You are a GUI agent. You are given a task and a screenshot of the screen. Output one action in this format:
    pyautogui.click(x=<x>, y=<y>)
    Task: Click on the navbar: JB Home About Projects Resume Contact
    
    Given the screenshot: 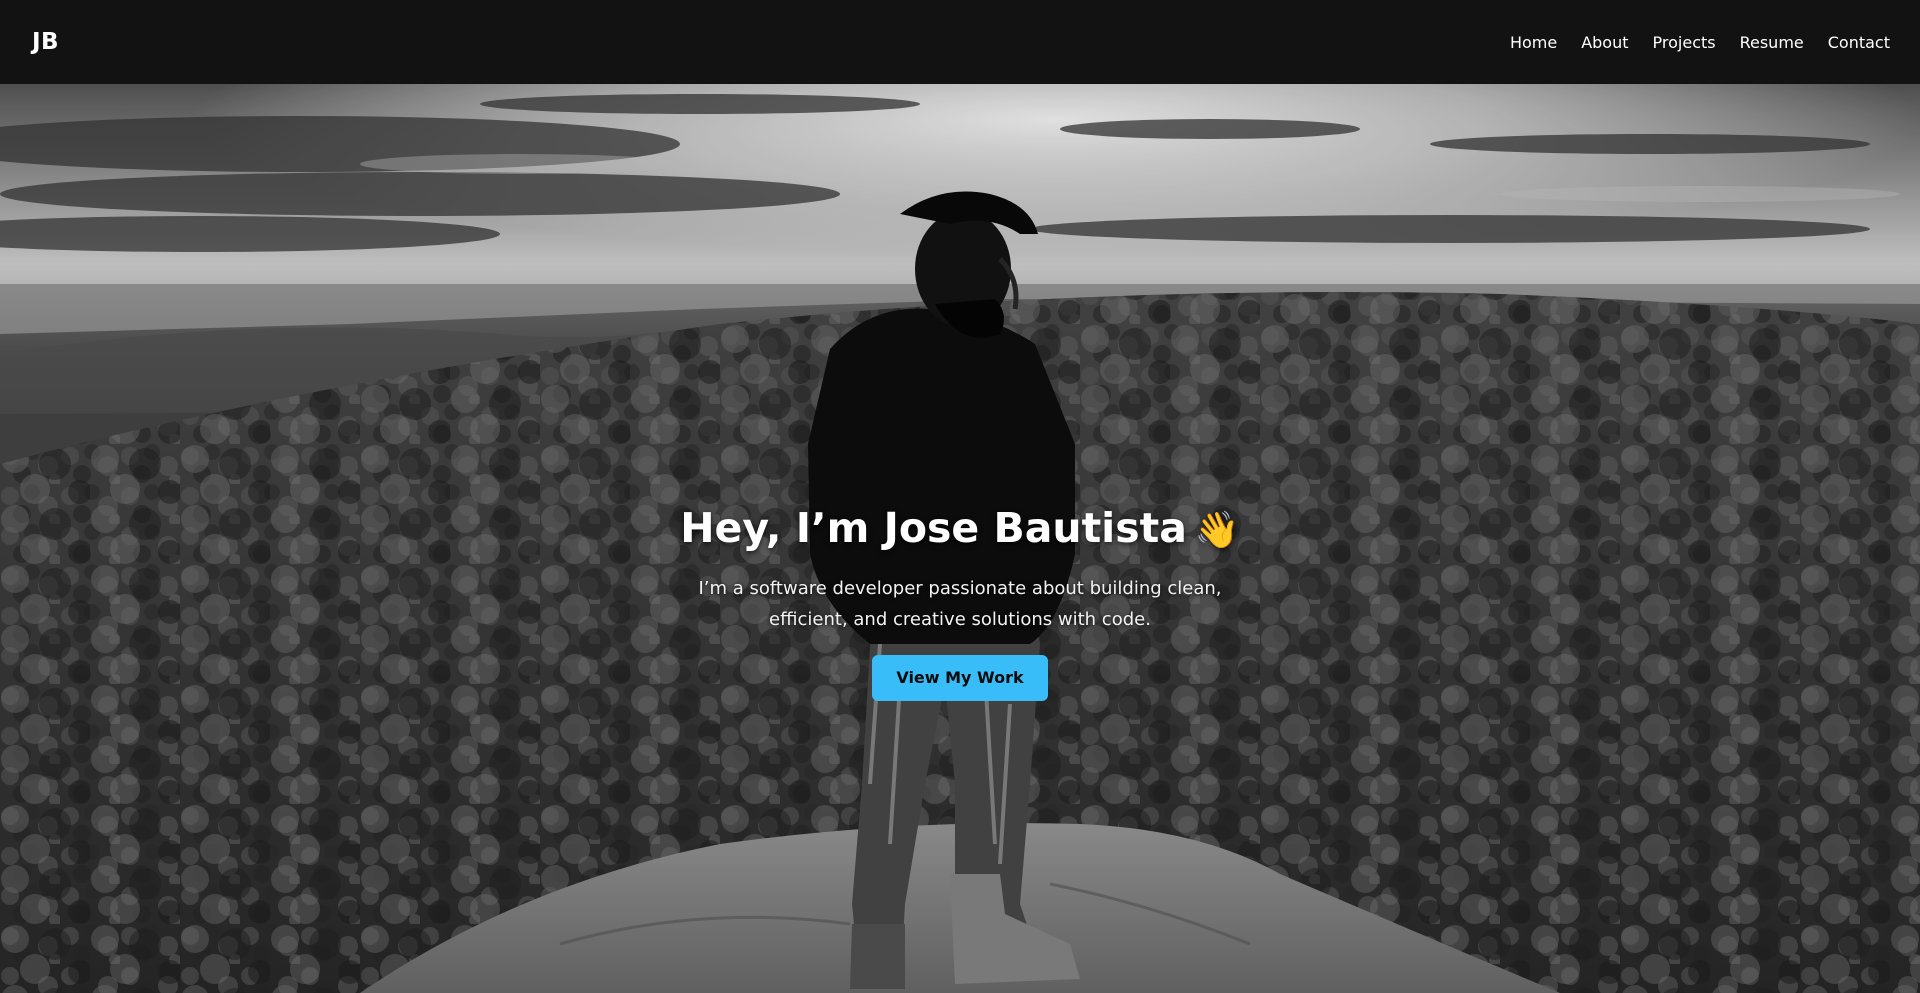 What is the action you would take?
    pyautogui.click(x=960, y=42)
    